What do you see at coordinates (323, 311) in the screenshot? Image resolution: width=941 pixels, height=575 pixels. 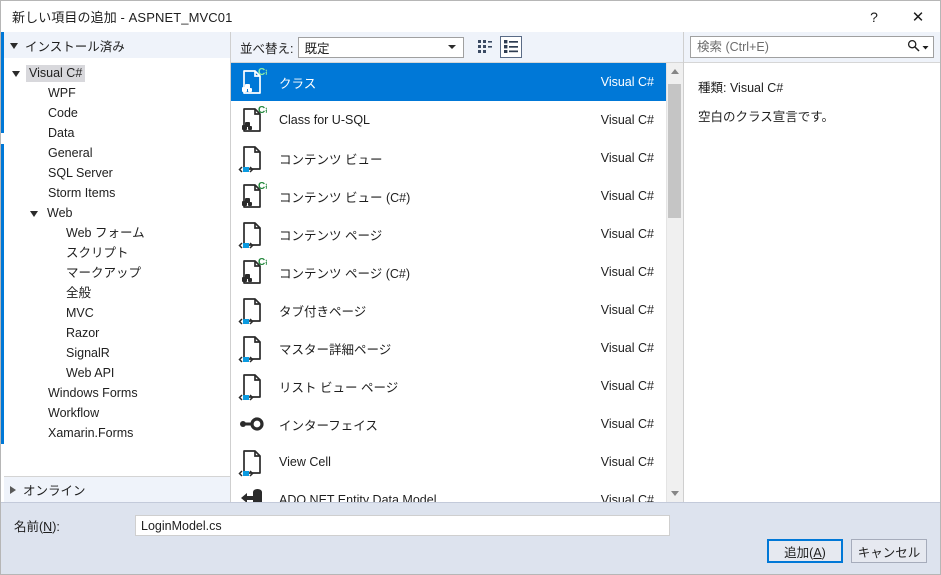 I see `template-item-name: タブ付きページ` at bounding box center [323, 311].